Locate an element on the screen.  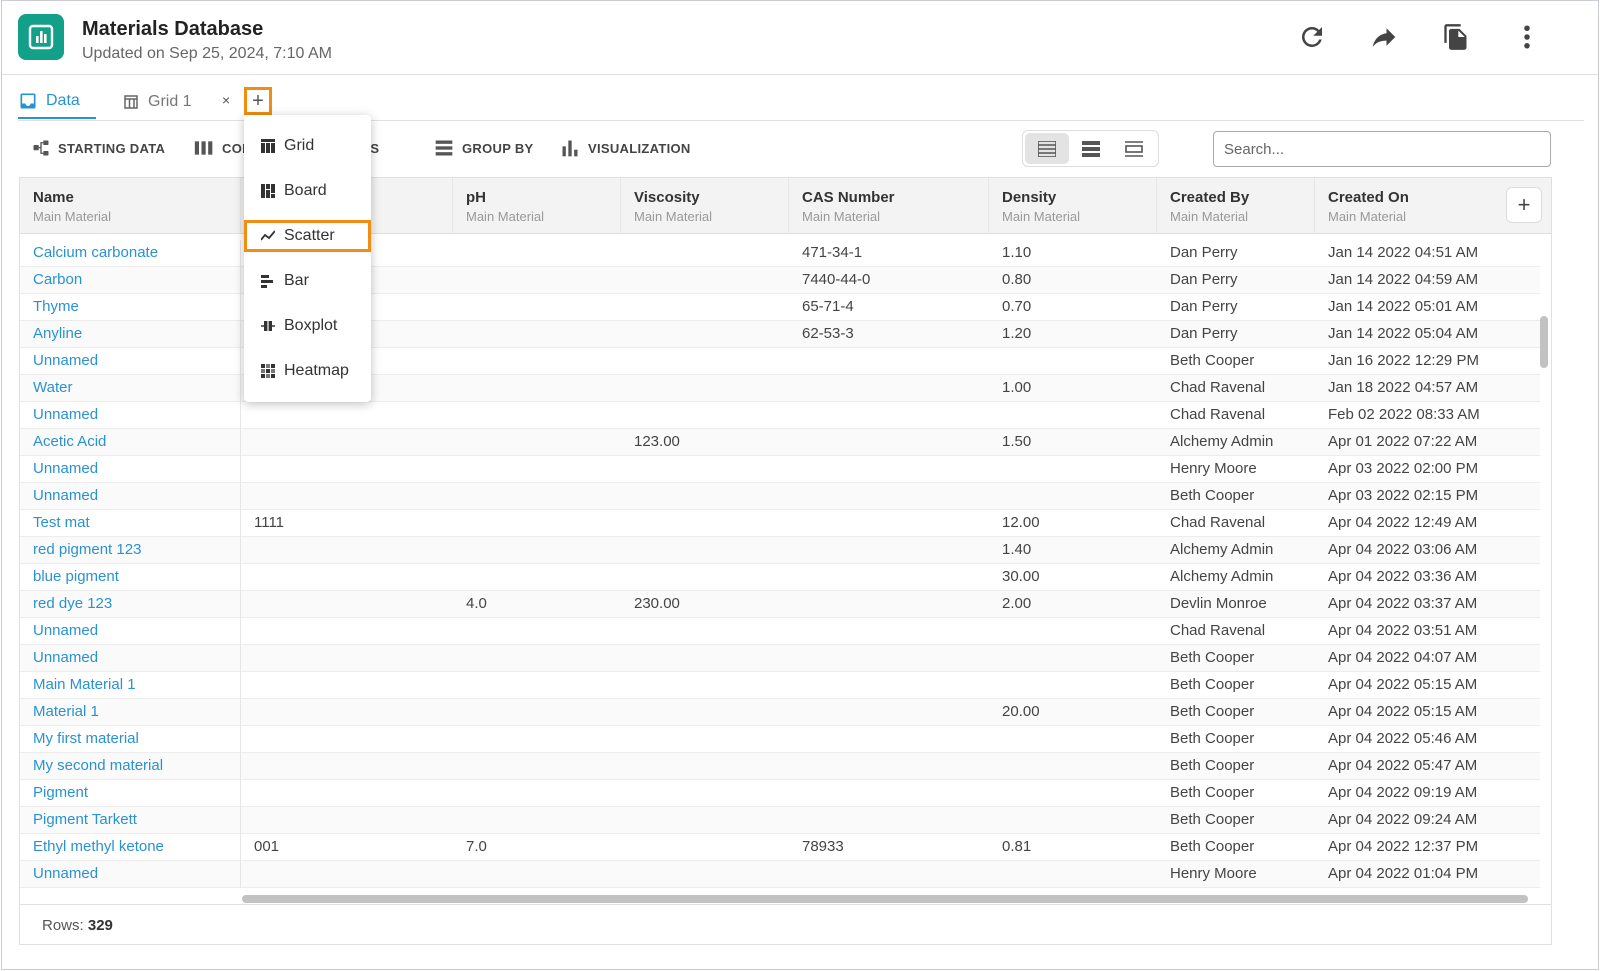
material-name-link: Carbon is located at coordinates (130, 280).